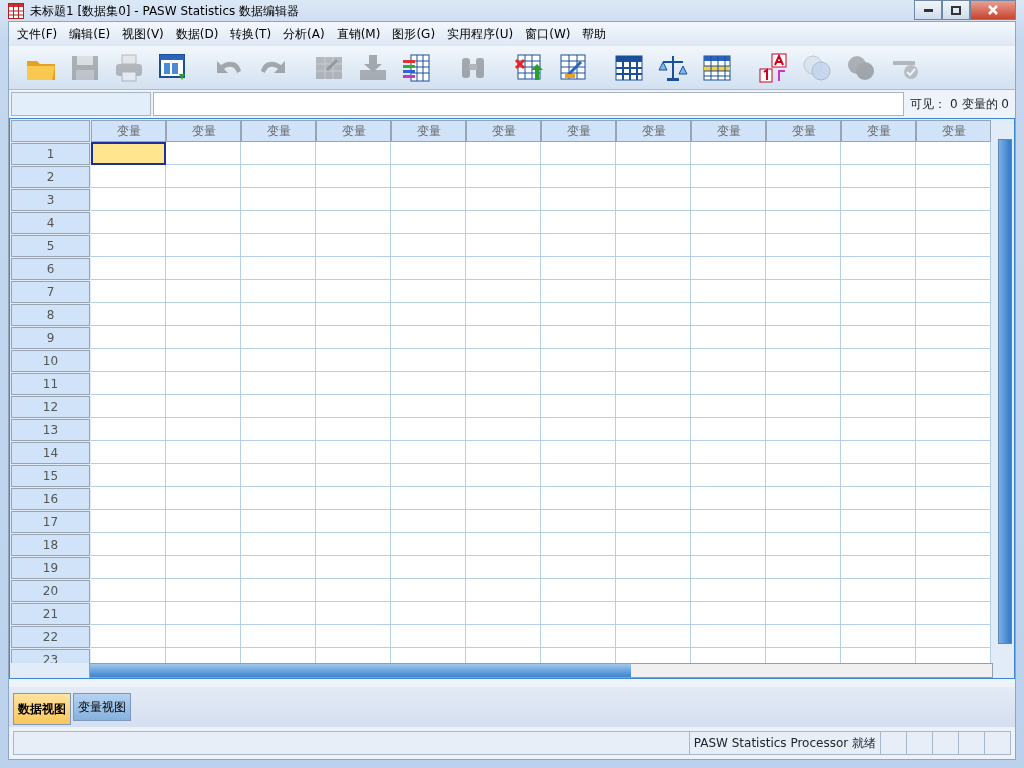  I want to click on menu-item: 窗口(W), so click(548, 34).